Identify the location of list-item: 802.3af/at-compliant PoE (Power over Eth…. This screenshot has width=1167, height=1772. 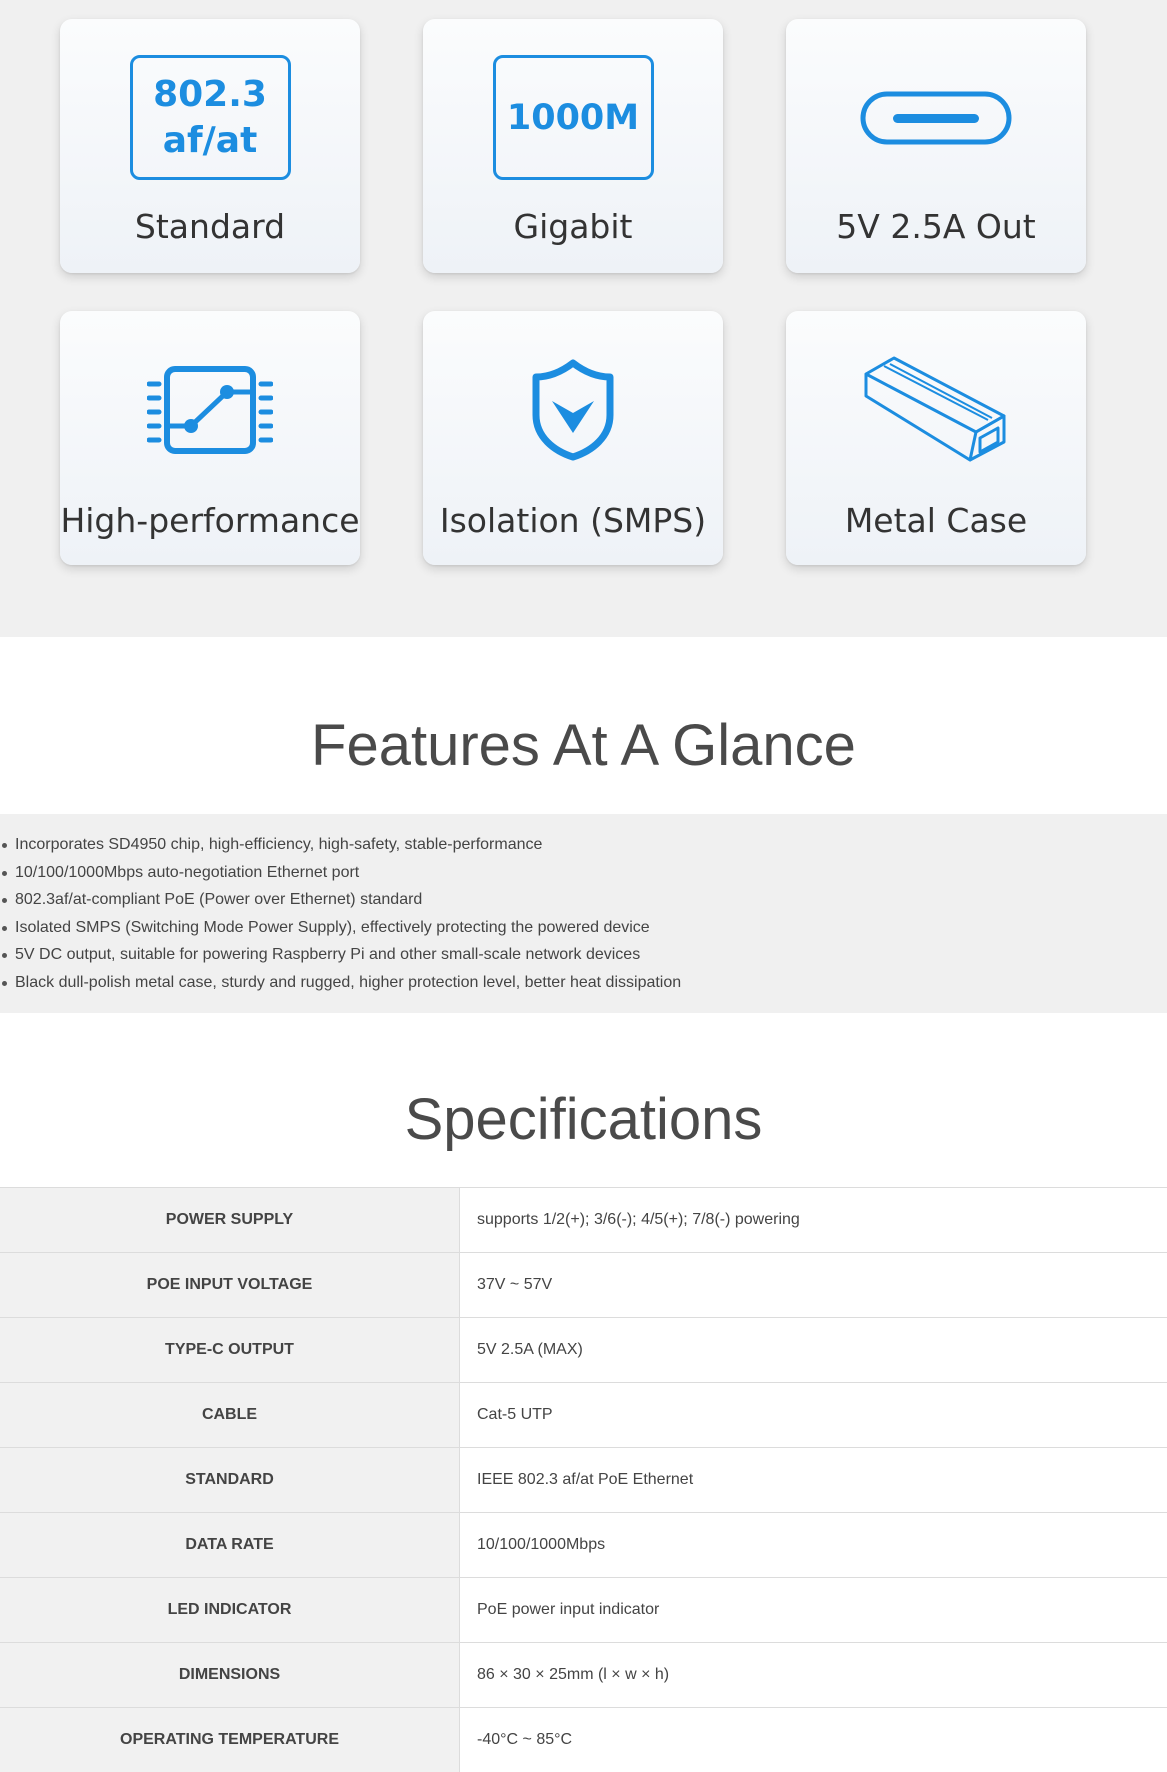
(583, 904).